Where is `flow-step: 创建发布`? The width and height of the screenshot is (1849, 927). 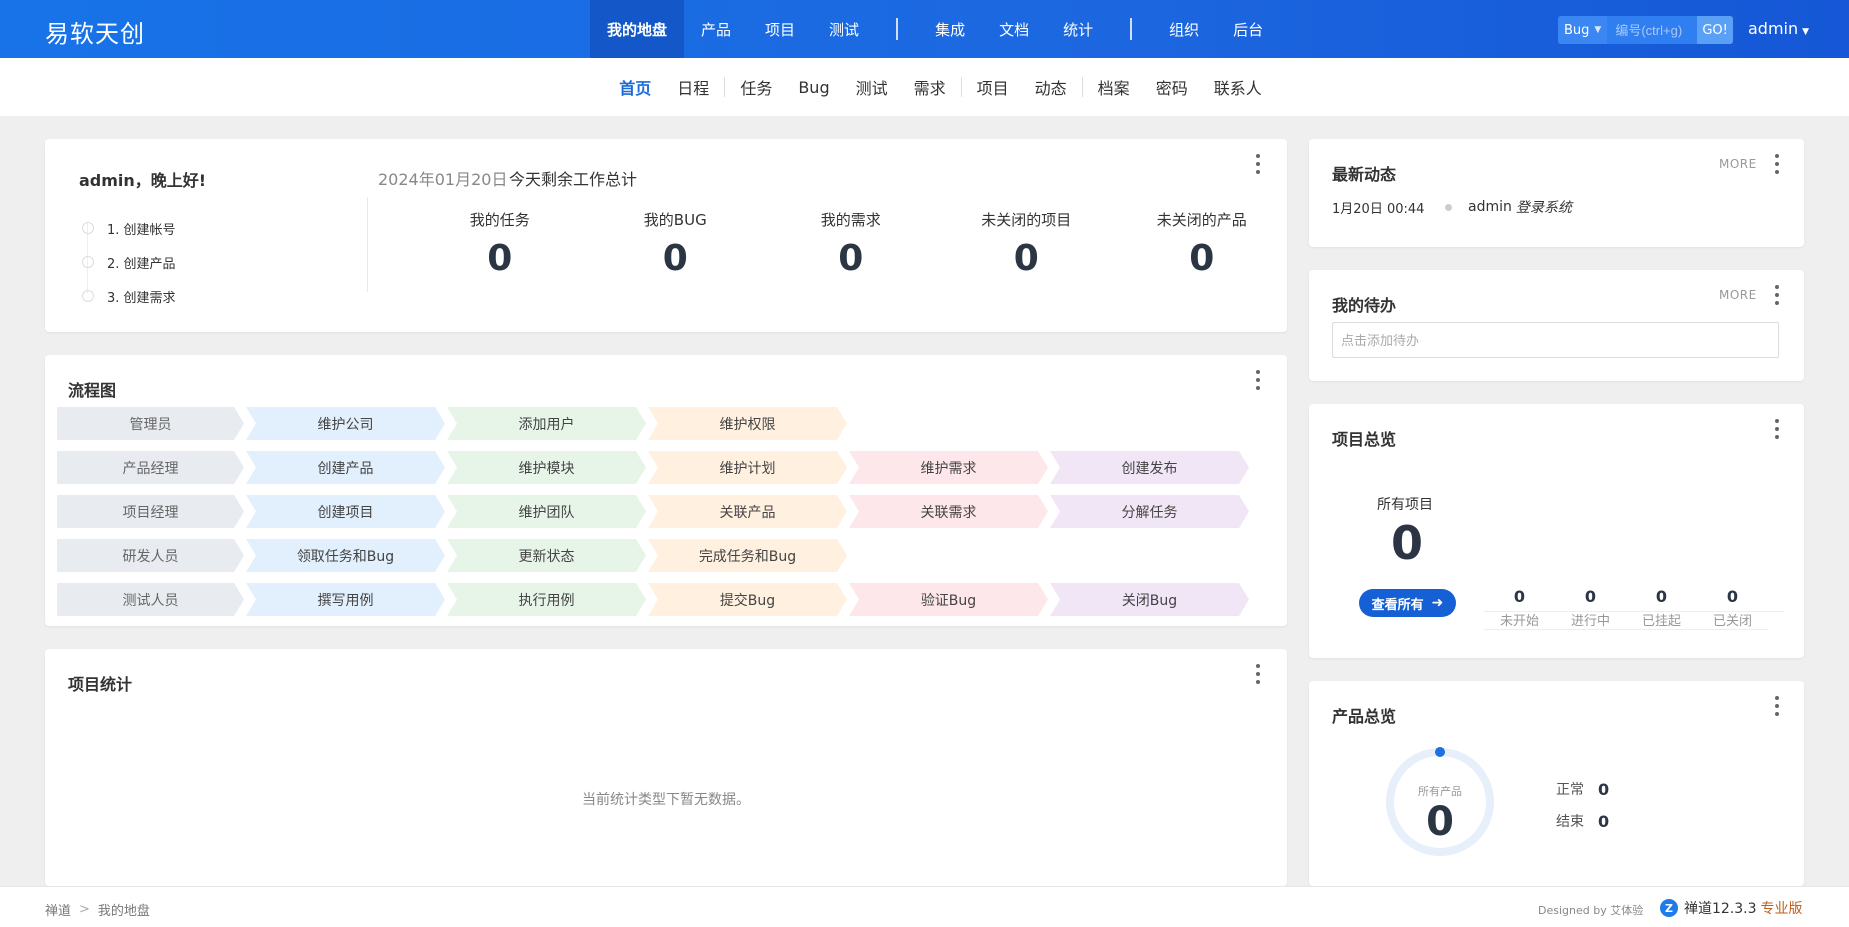 flow-step: 创建发布 is located at coordinates (1149, 467).